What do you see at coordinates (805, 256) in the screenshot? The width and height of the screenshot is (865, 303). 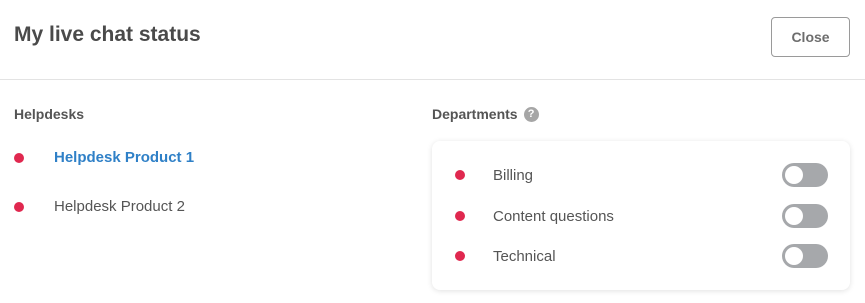 I see `technical-toggle` at bounding box center [805, 256].